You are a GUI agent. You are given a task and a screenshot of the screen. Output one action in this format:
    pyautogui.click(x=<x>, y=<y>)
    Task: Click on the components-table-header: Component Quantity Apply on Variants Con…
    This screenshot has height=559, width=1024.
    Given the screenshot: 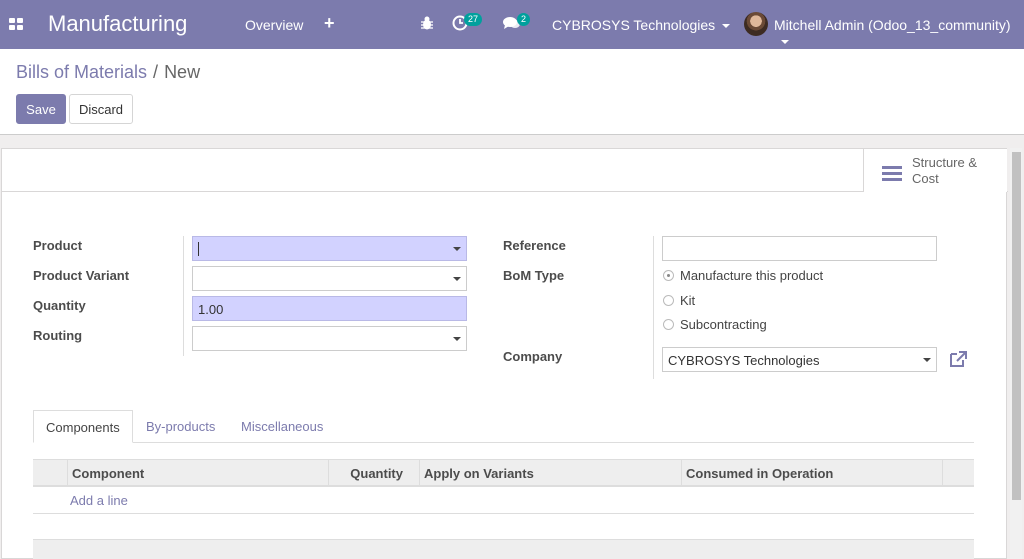 What is the action you would take?
    pyautogui.click(x=503, y=473)
    